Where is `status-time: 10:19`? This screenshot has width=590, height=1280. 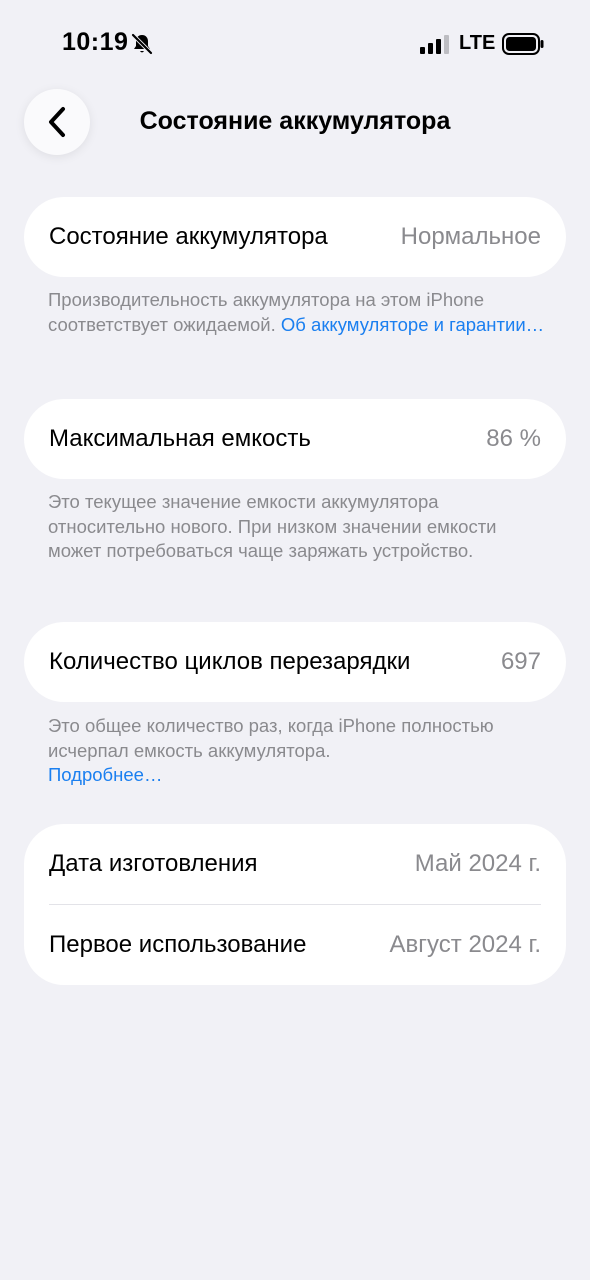 status-time: 10:19 is located at coordinates (95, 42).